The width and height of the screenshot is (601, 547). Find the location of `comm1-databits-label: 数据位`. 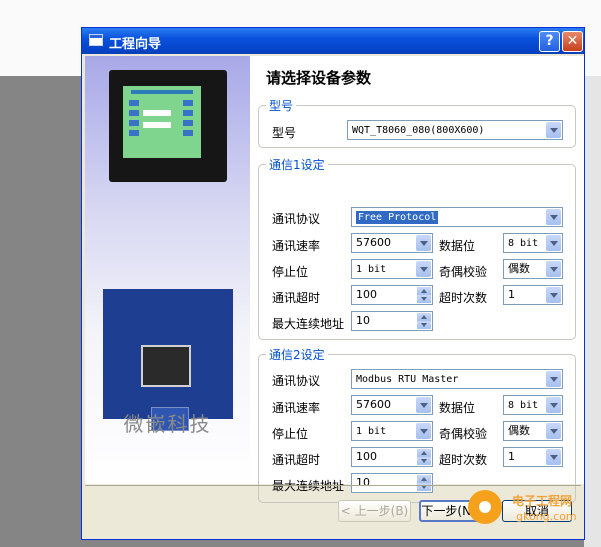

comm1-databits-label: 数据位 is located at coordinates (457, 246).